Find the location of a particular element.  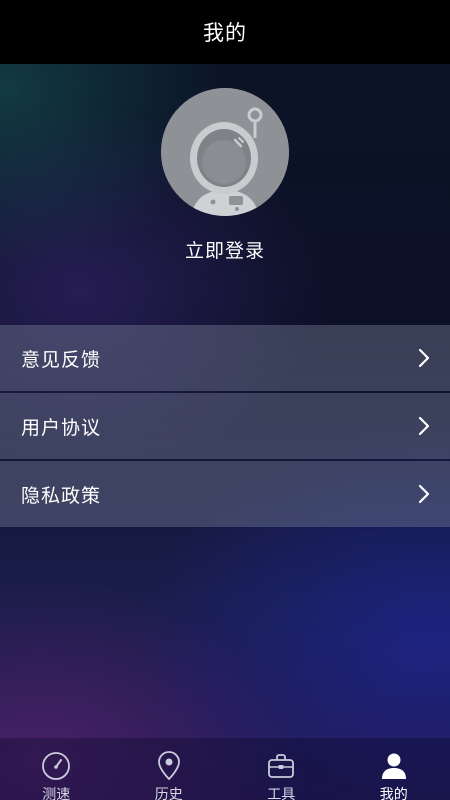

tab-mine: 我的 is located at coordinates (394, 769).